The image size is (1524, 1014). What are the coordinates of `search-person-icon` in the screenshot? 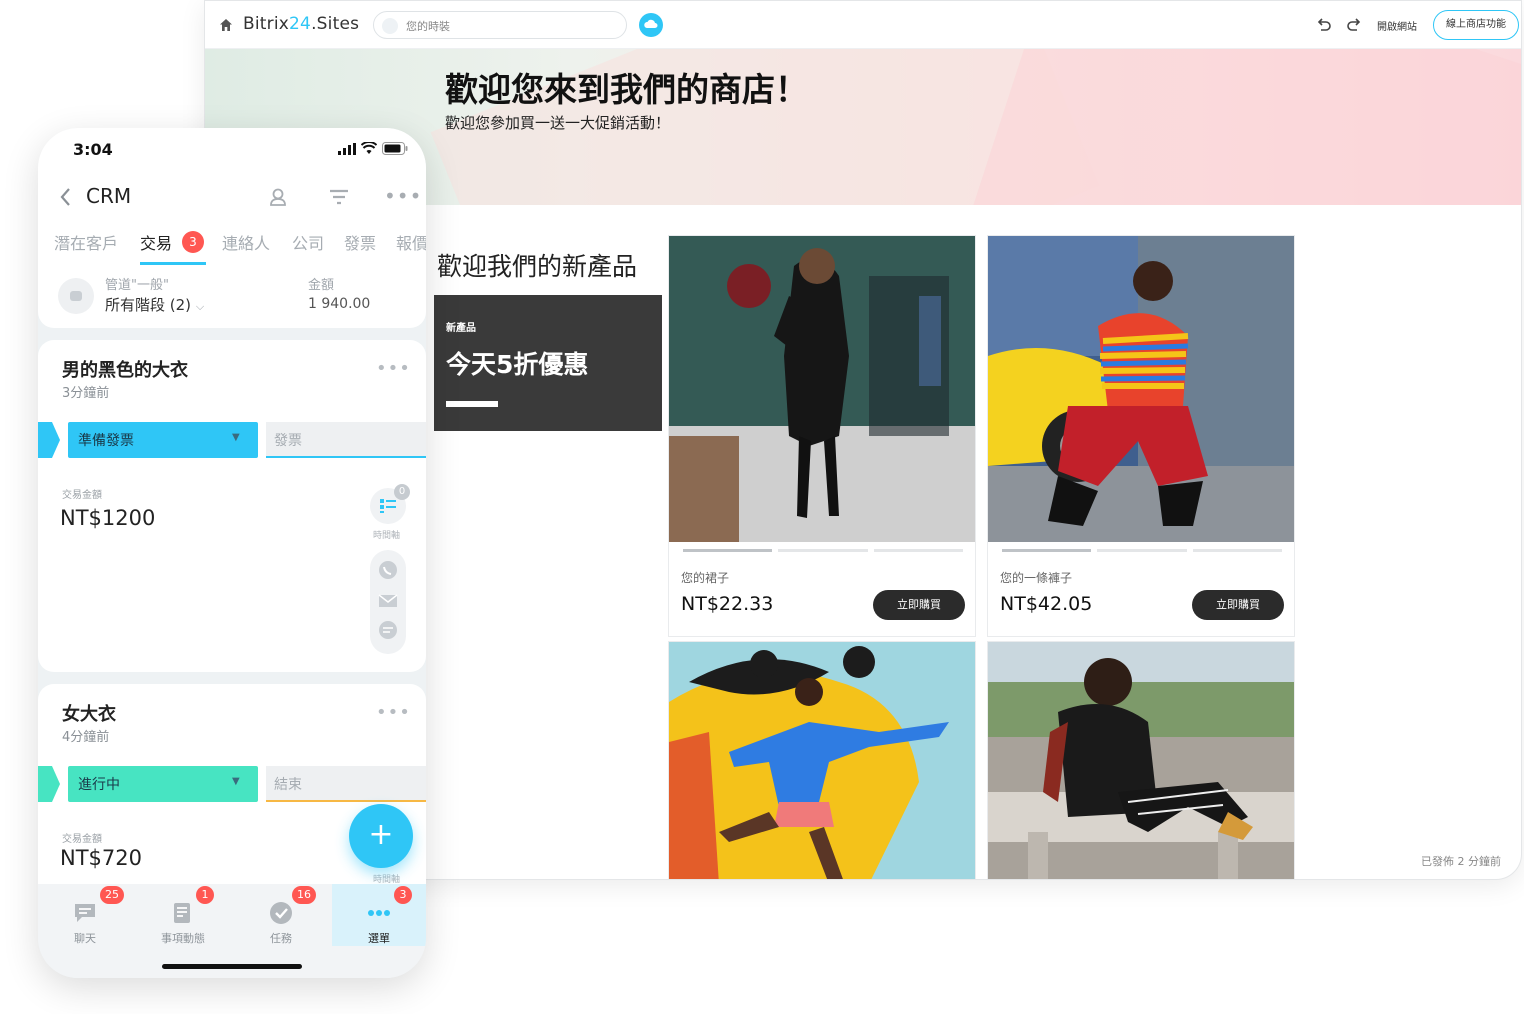 It's located at (279, 197).